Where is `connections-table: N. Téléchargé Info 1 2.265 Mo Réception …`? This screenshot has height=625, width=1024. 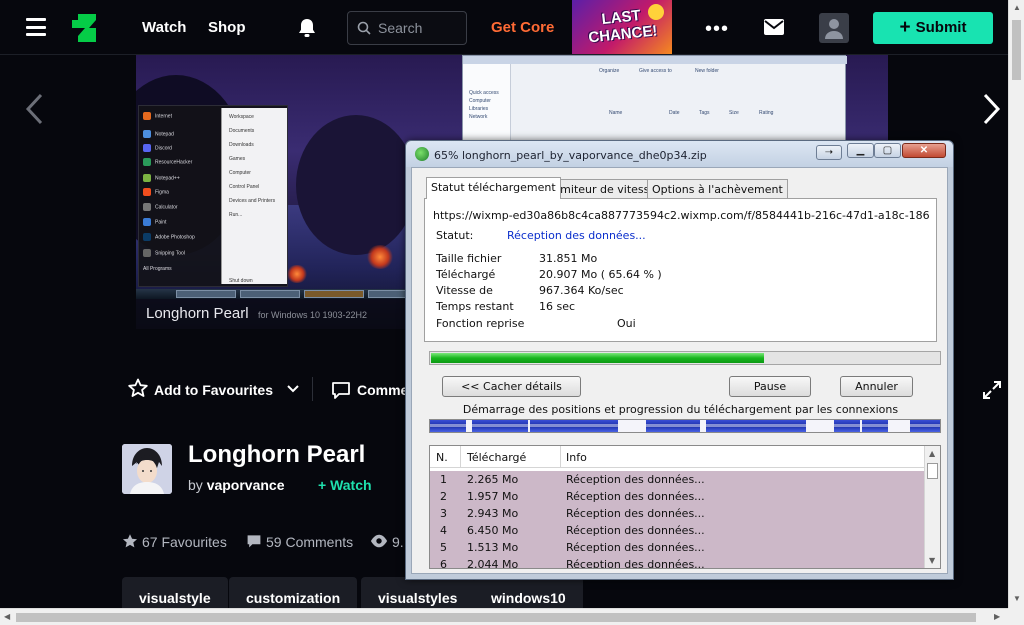
connections-table: N. Téléchargé Info 1 2.265 Mo Réception … is located at coordinates (685, 507).